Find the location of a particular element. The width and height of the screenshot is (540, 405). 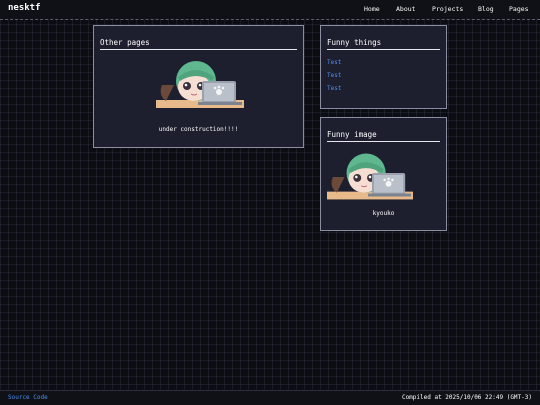

nav-pages: Pages is located at coordinates (519, 9).